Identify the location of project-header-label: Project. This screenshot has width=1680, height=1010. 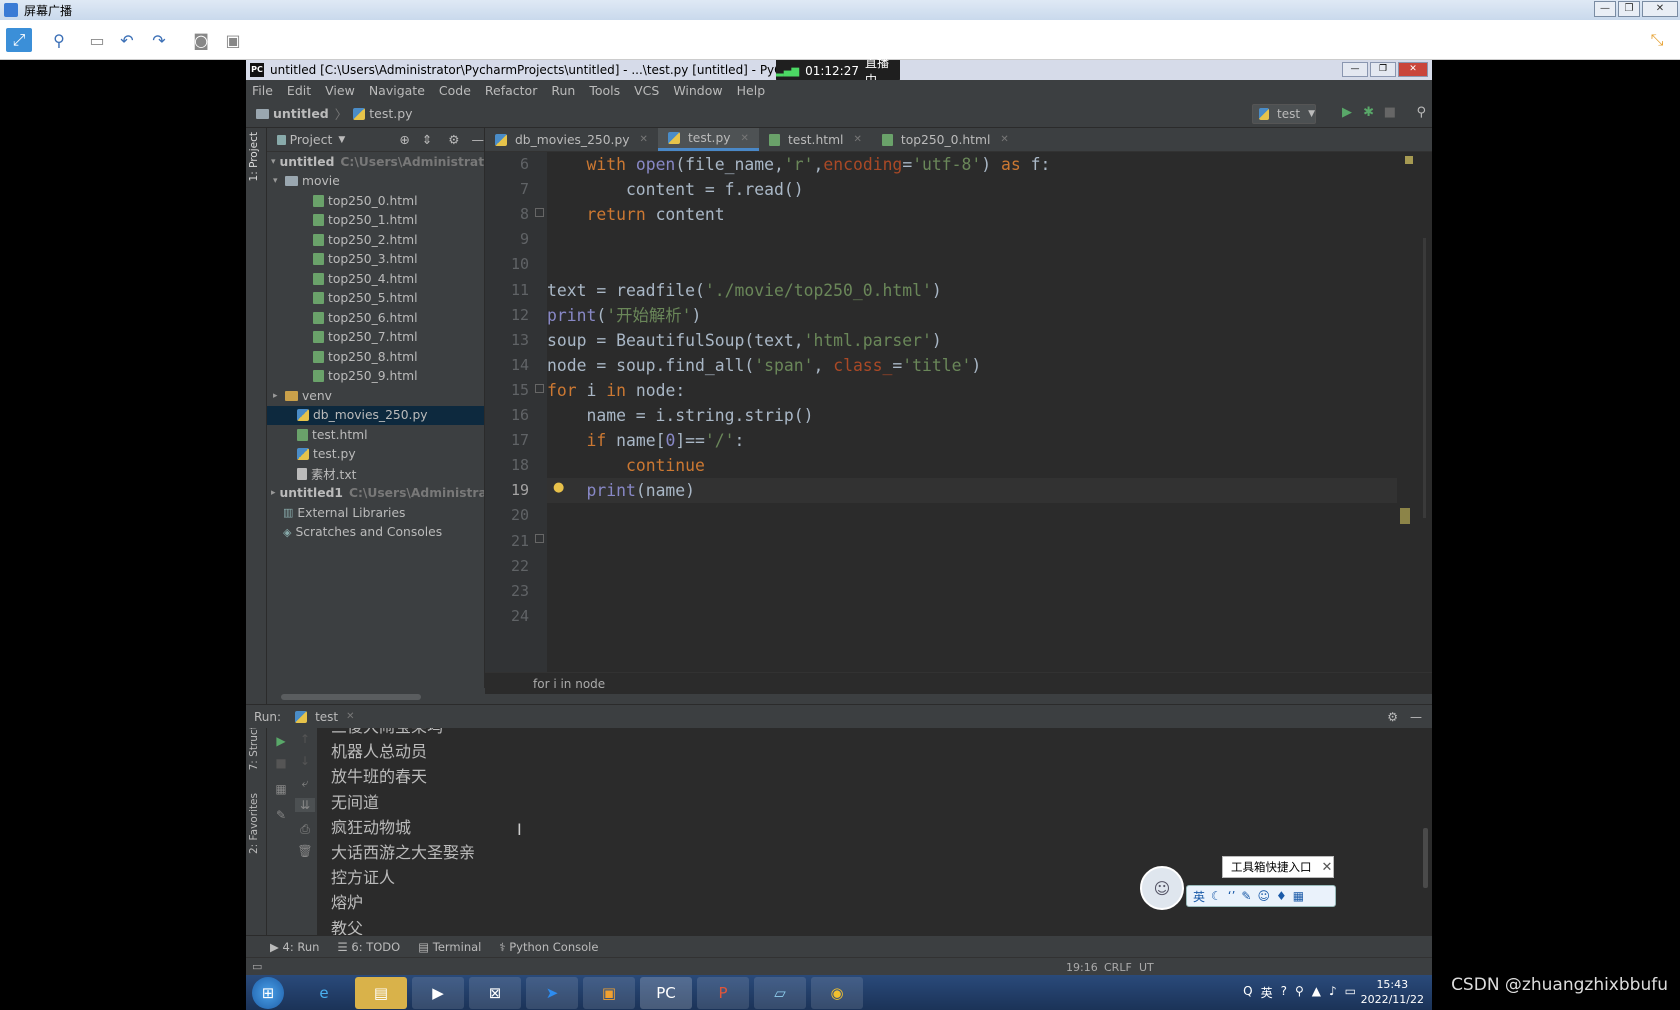
(311, 139).